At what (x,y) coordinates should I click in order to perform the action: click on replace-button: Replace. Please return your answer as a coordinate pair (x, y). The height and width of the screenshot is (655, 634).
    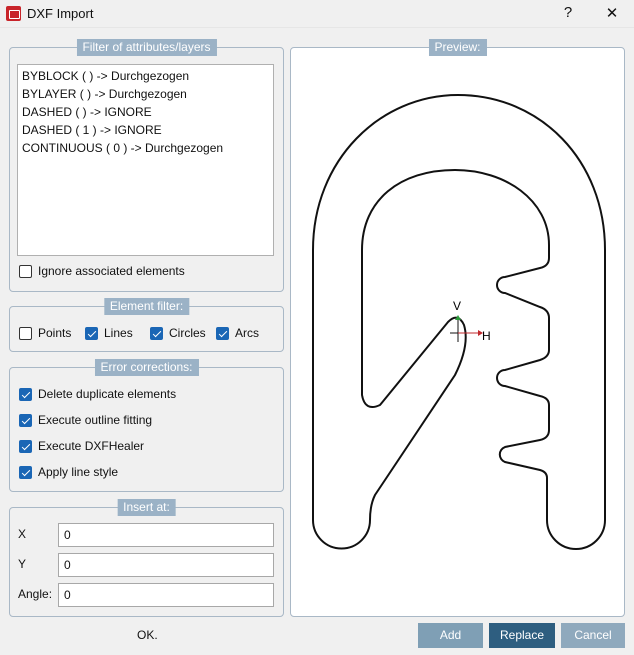
    Looking at the image, I should click on (522, 635).